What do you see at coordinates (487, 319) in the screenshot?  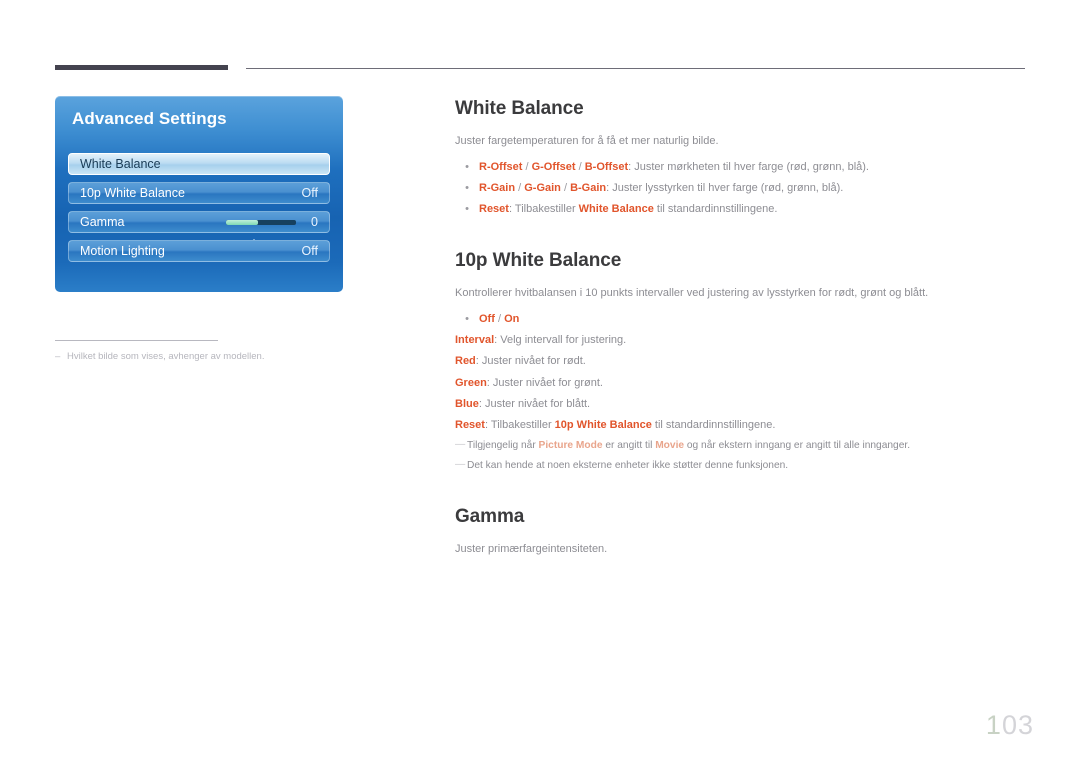 I see `highlighted-term: Off` at bounding box center [487, 319].